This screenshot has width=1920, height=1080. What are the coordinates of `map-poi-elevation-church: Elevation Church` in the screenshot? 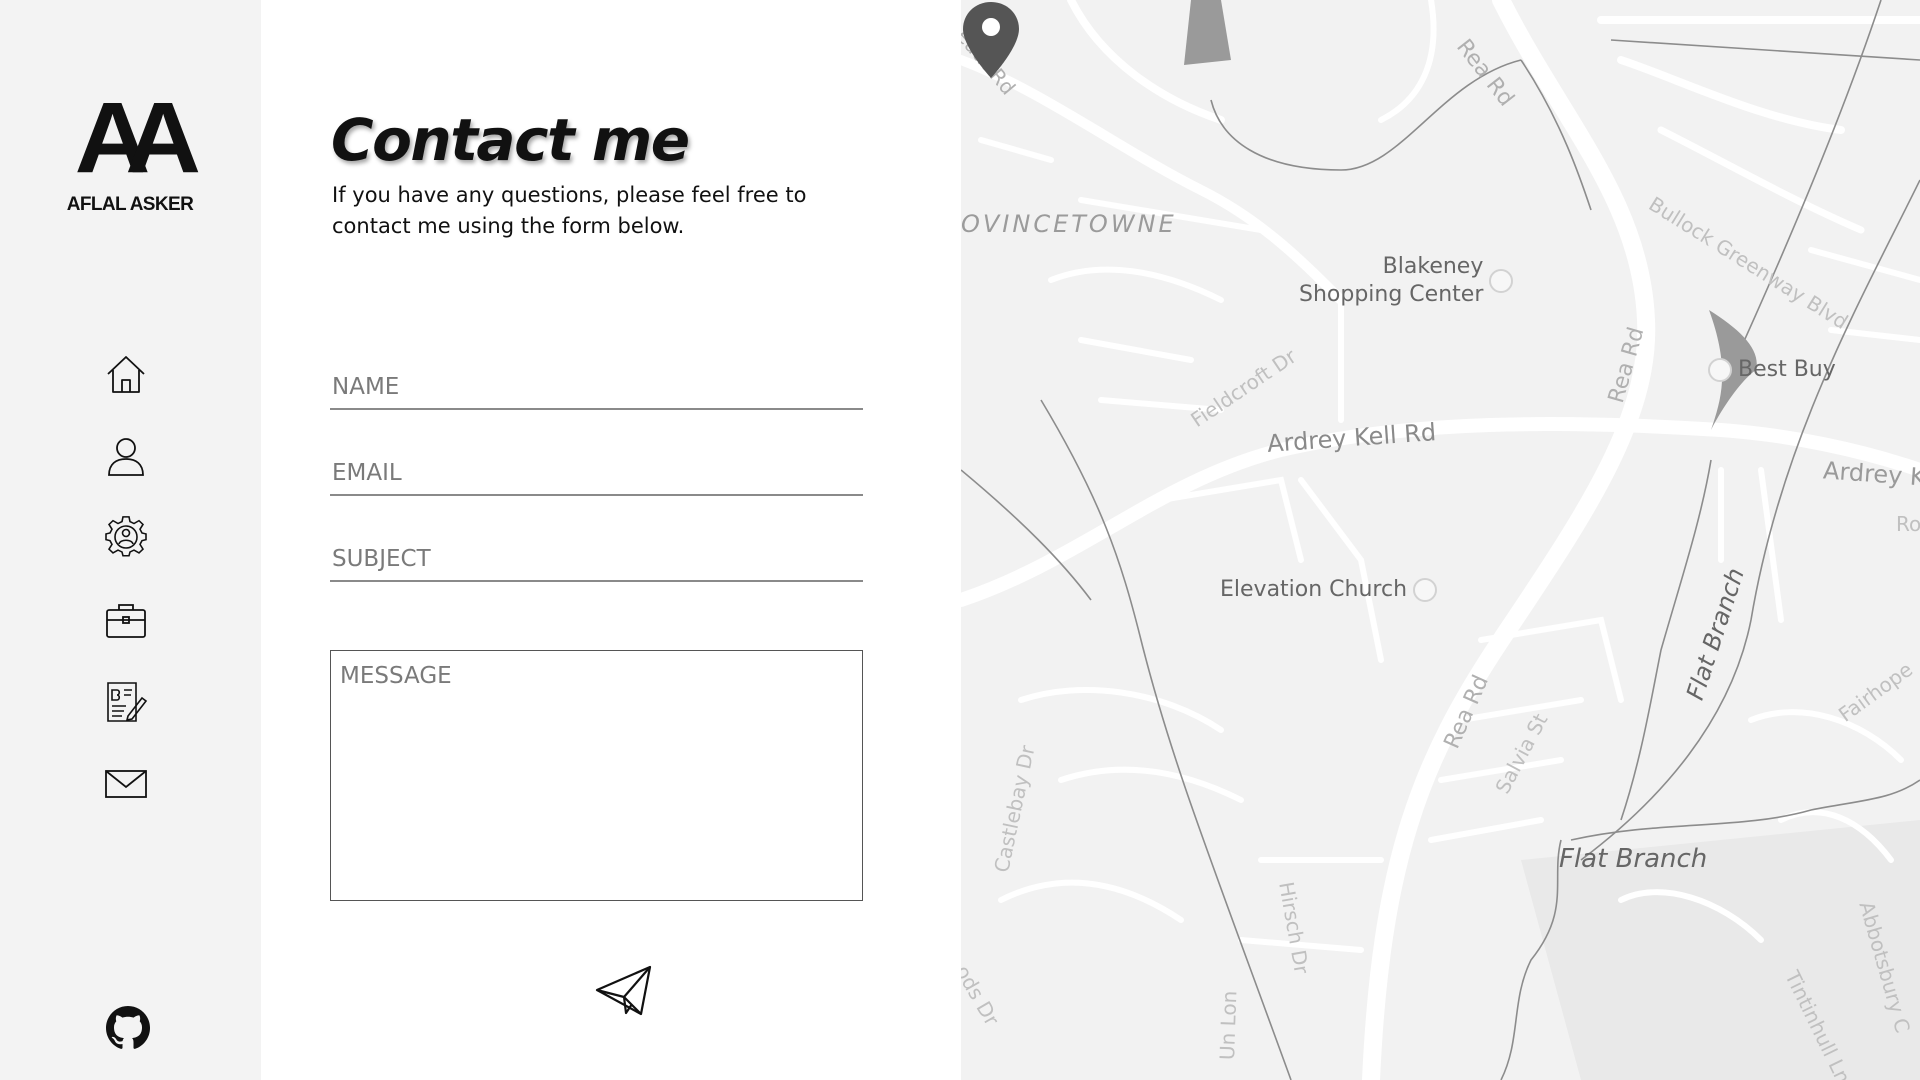 It's located at (1331, 590).